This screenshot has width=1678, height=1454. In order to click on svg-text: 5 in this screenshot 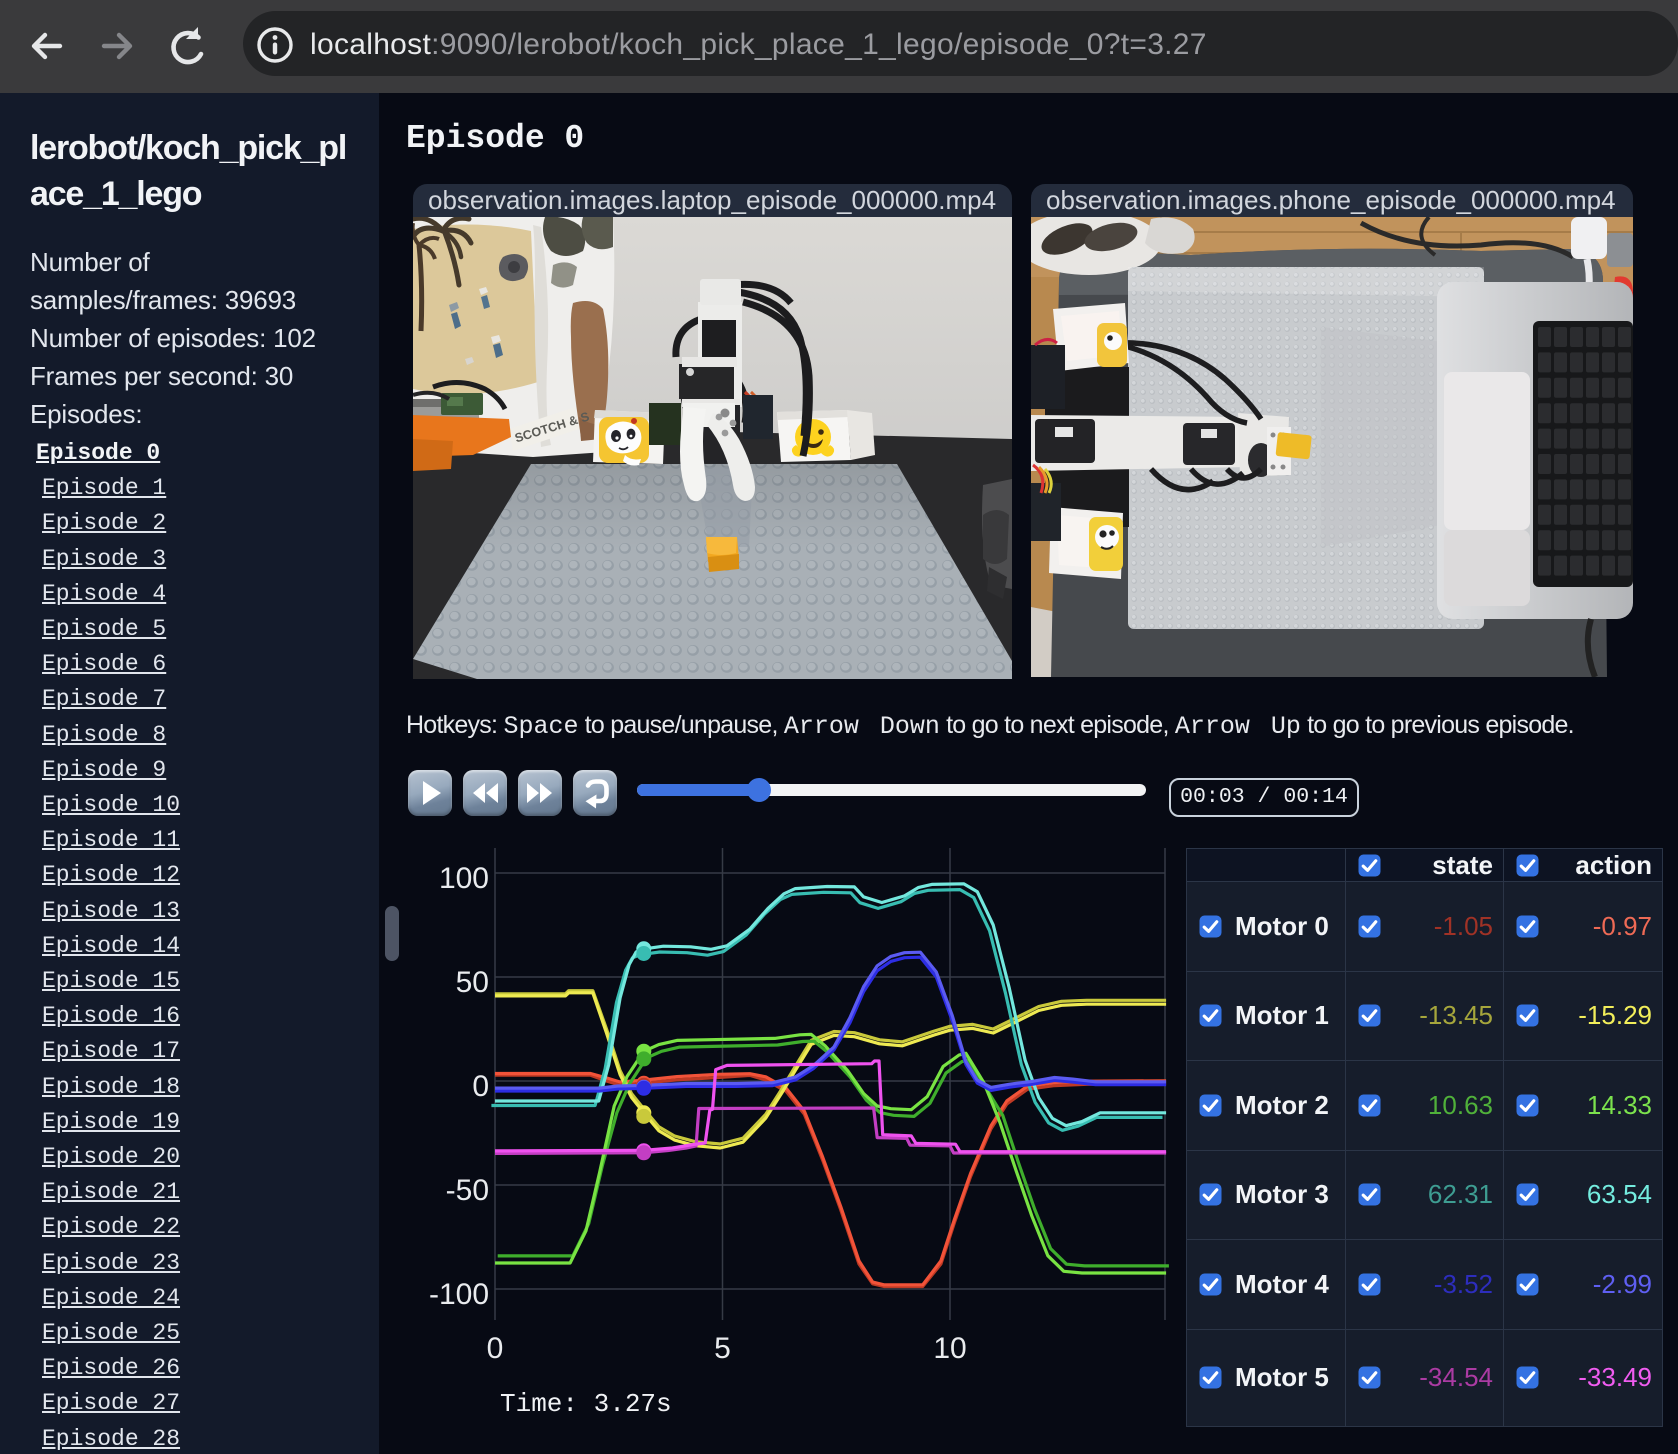, I will do `click(722, 1348)`.